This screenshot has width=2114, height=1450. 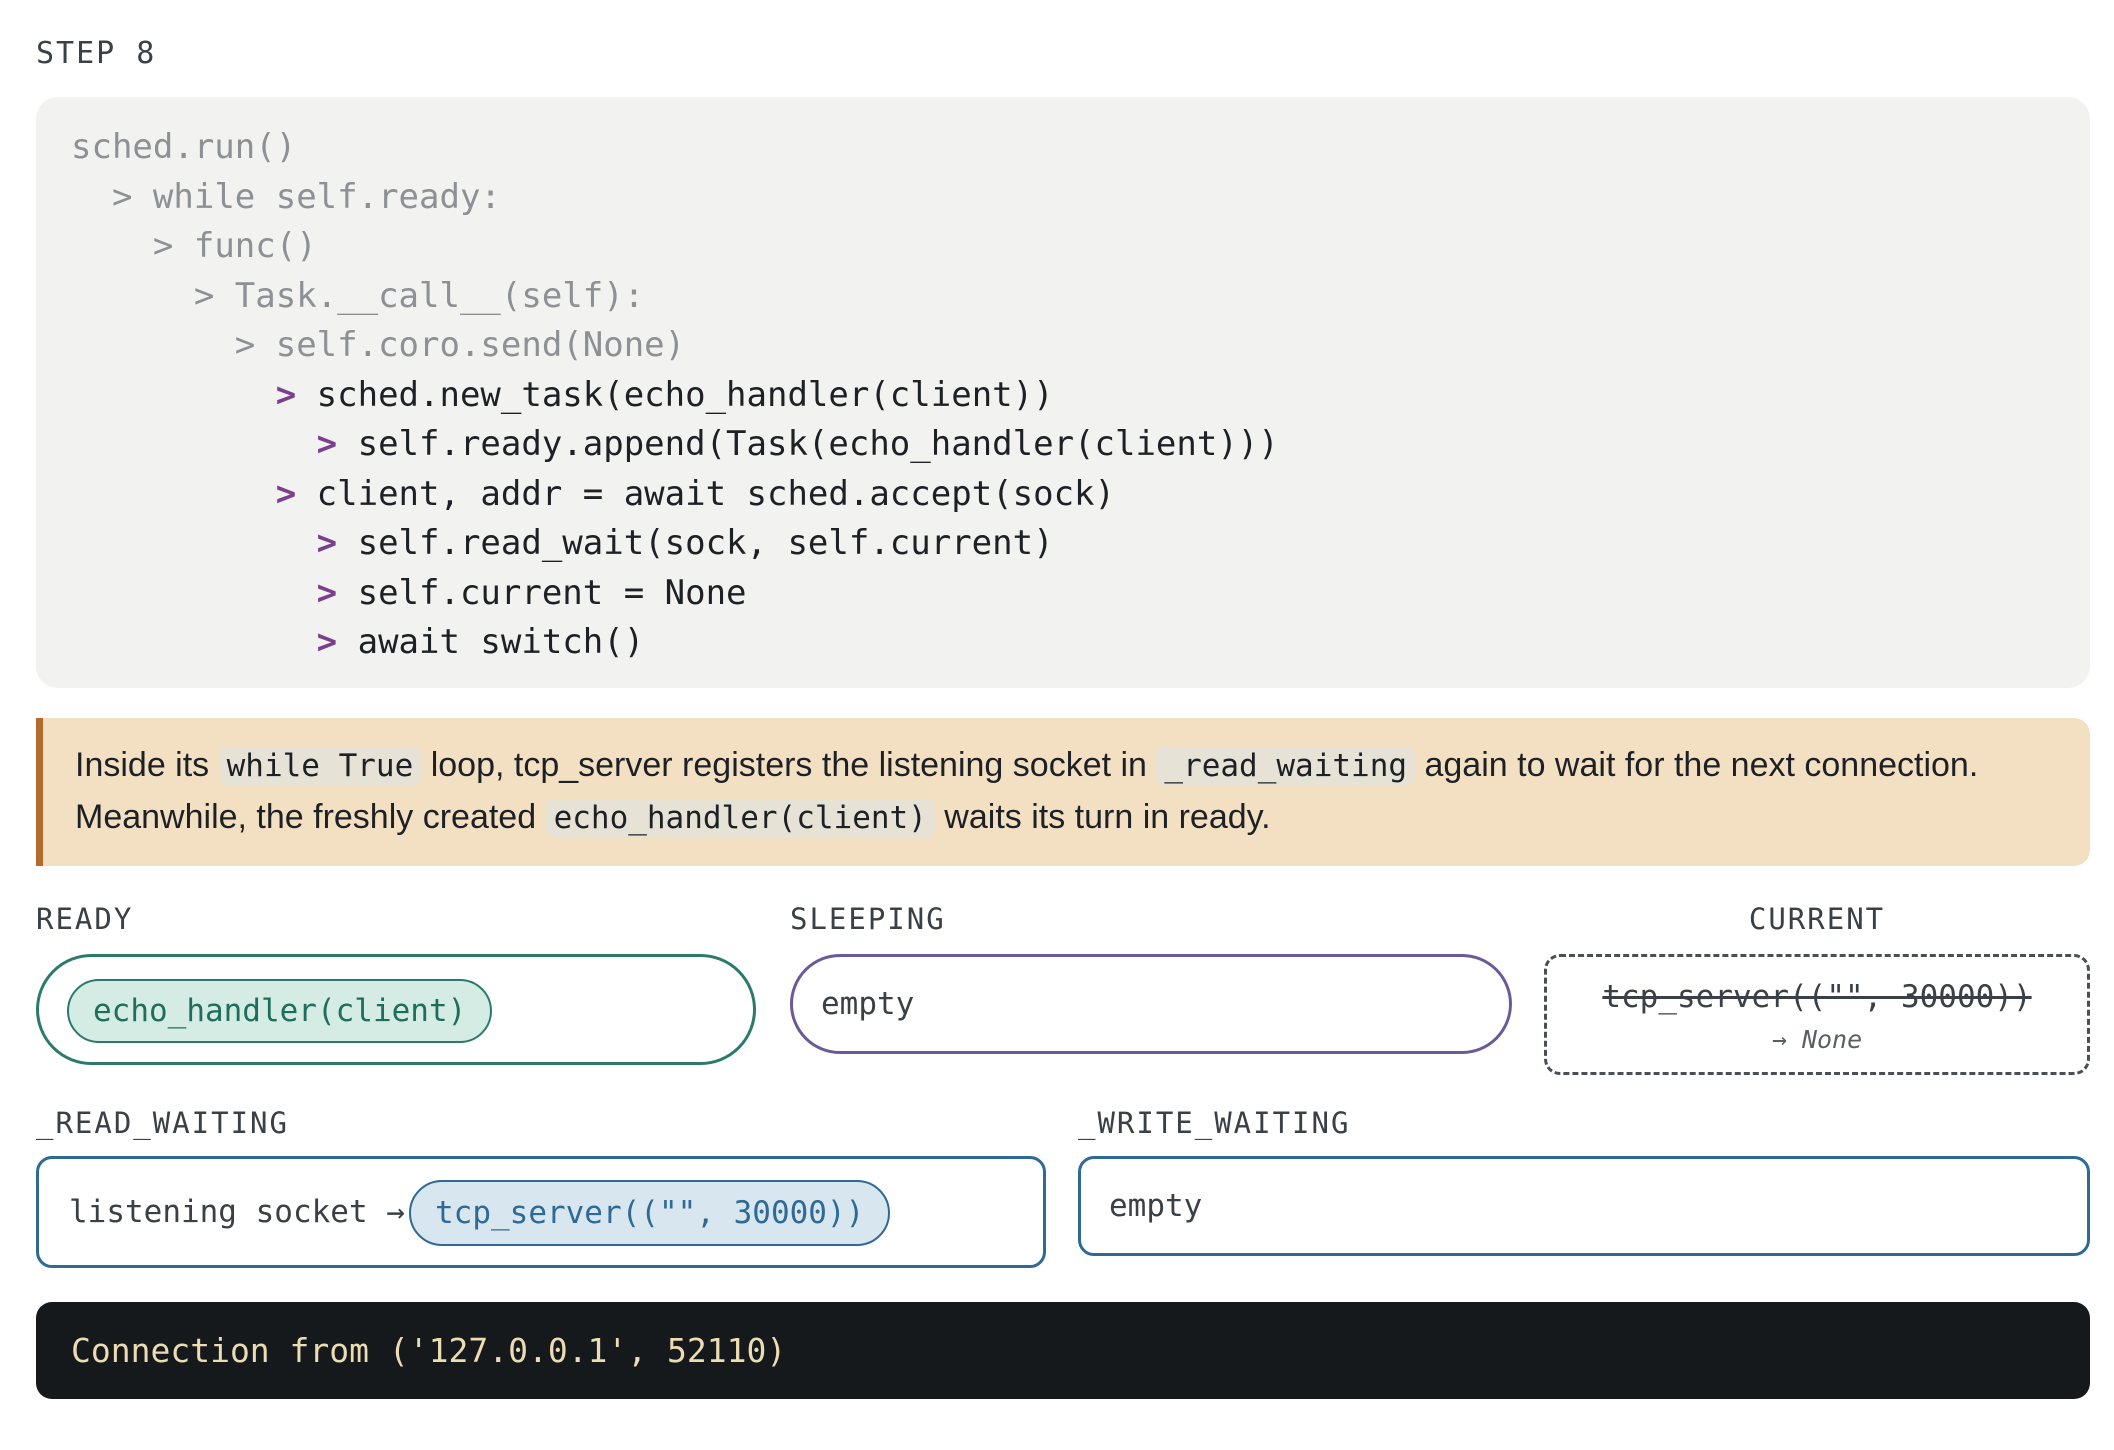 What do you see at coordinates (1817, 919) in the screenshot?
I see `current-task-label: CURRENT` at bounding box center [1817, 919].